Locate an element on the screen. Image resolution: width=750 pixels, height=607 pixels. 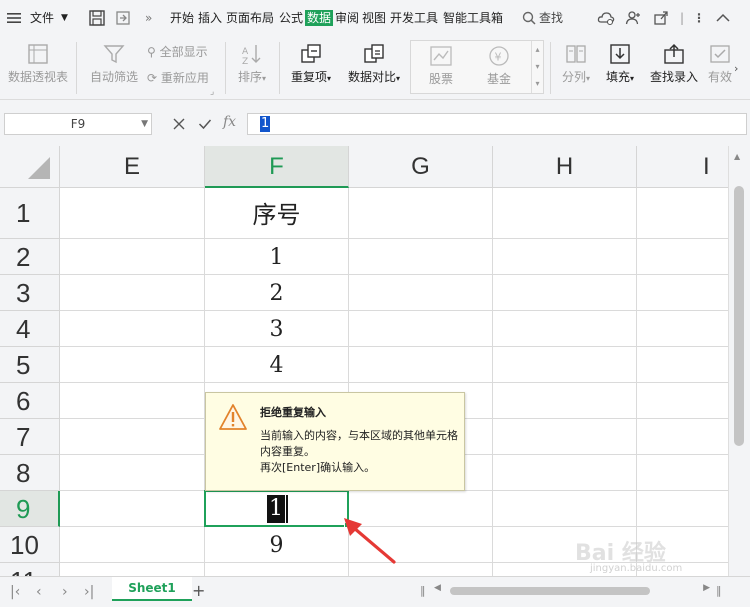
active-cell-f9: 1 is located at coordinates (276, 508).